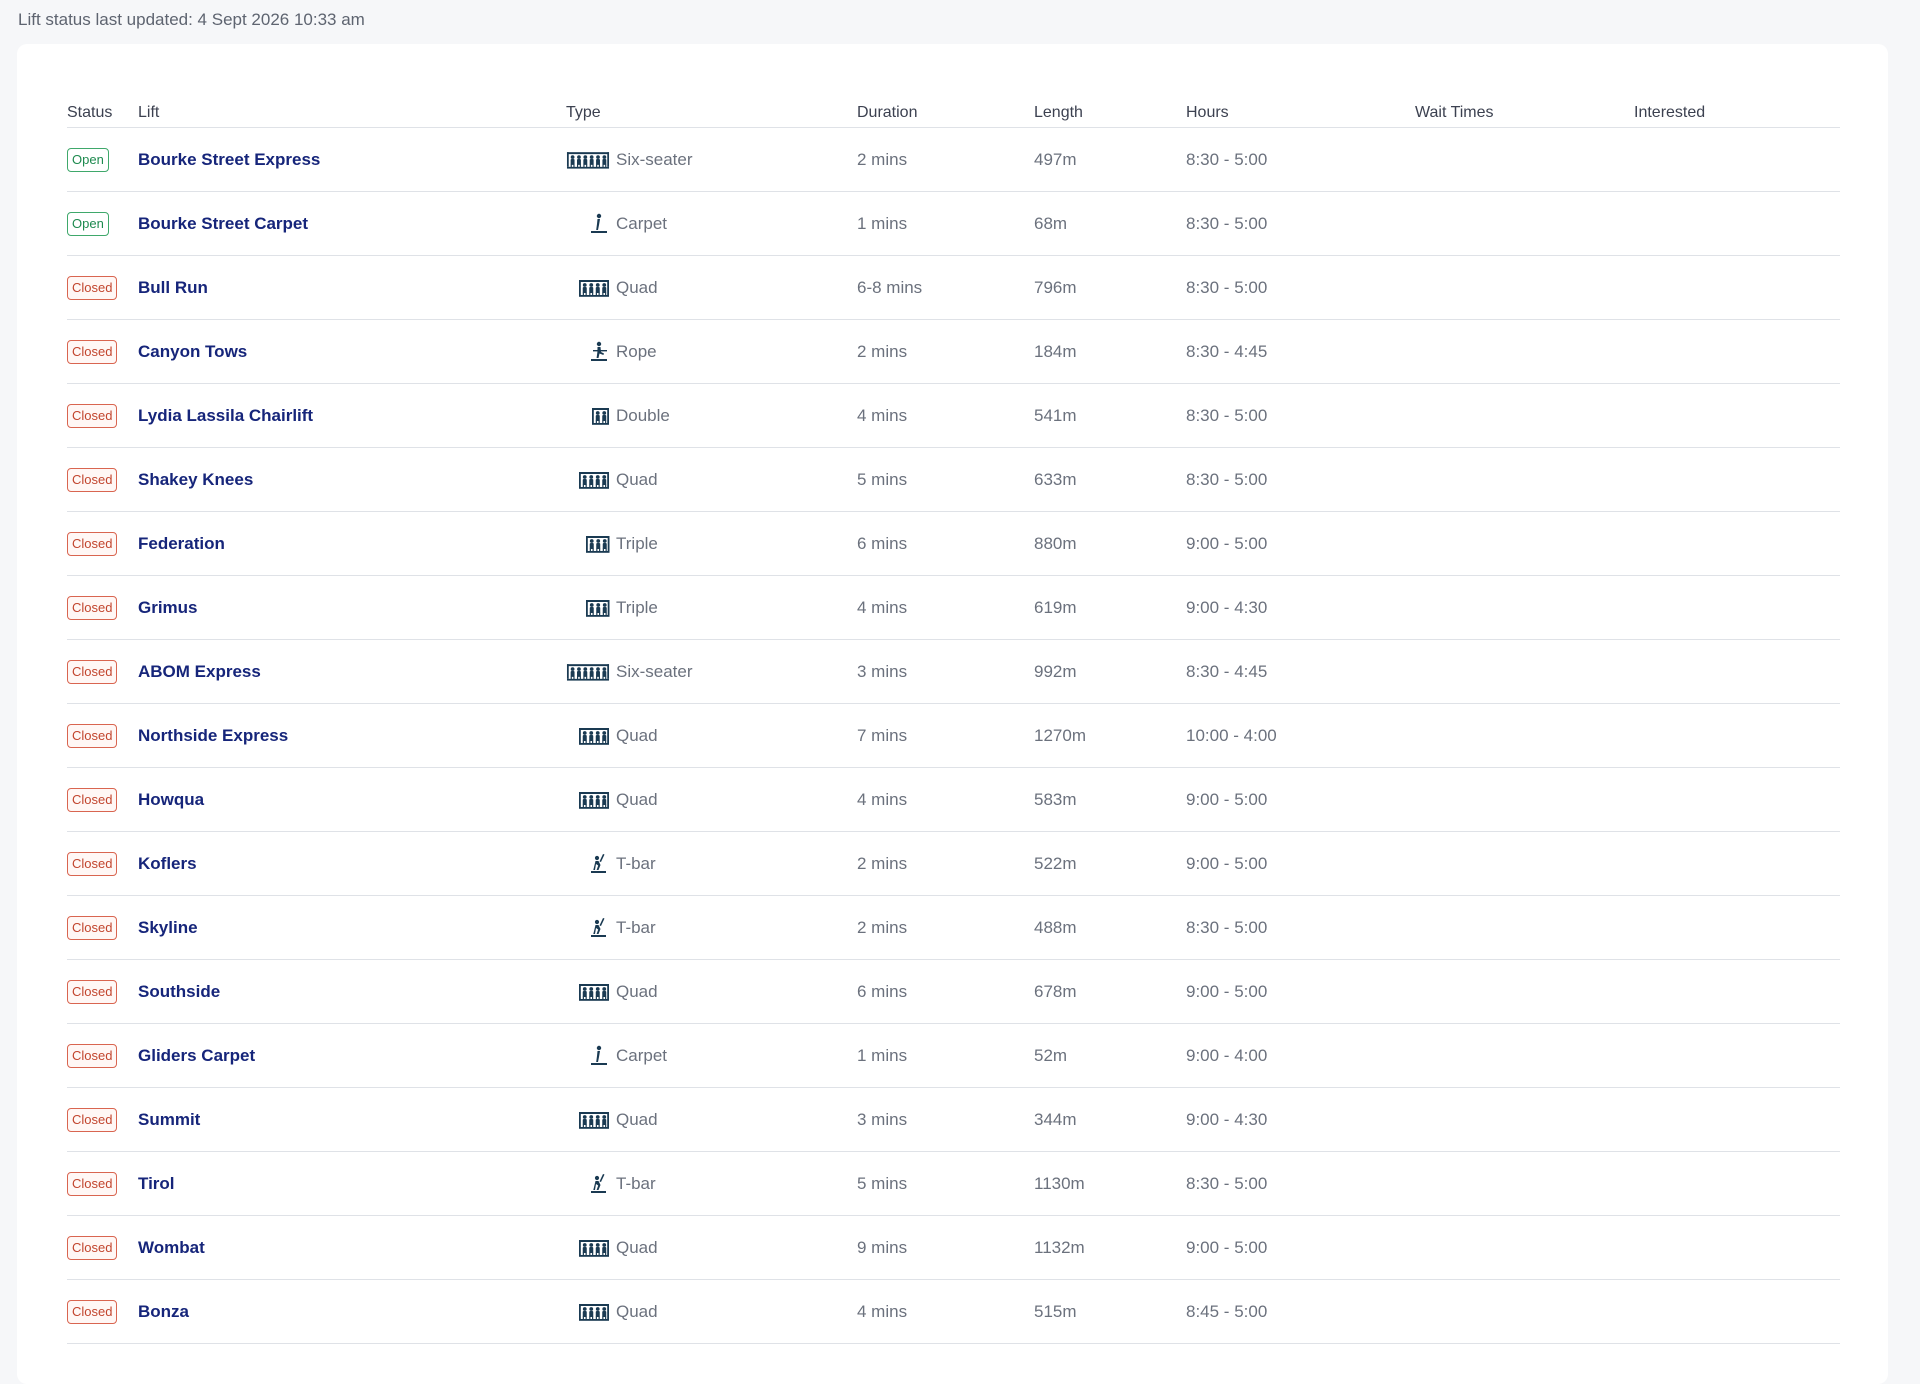  I want to click on length-cell: 52m, so click(1110, 1055).